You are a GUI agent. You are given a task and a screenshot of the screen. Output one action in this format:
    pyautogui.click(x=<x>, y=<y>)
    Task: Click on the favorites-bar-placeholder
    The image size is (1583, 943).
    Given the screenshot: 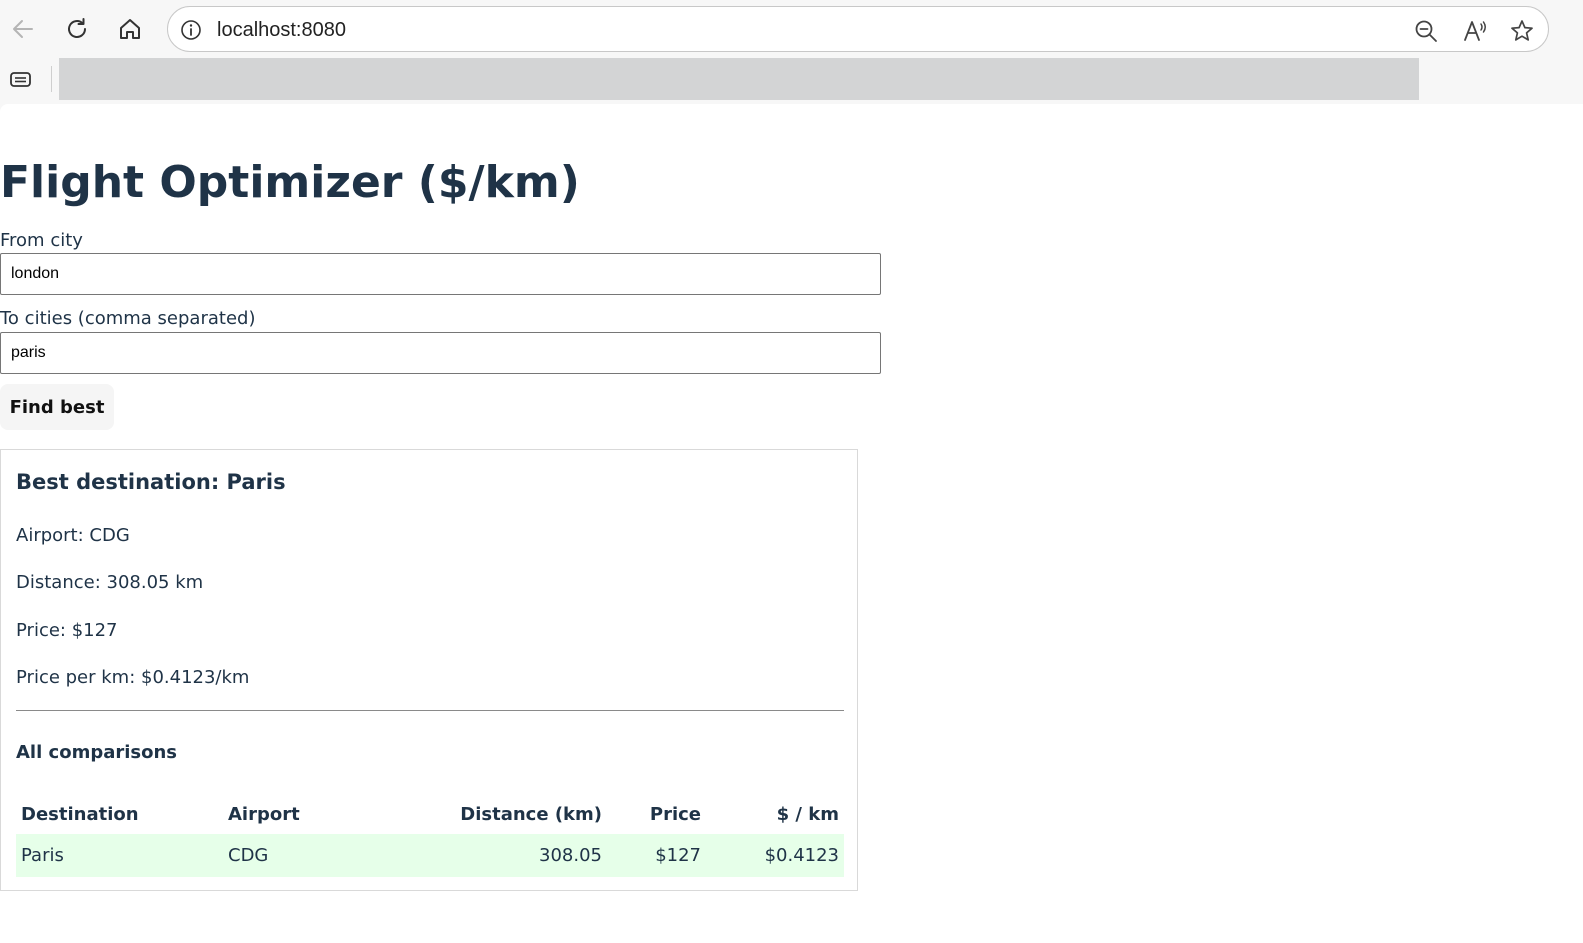 What is the action you would take?
    pyautogui.click(x=739, y=79)
    